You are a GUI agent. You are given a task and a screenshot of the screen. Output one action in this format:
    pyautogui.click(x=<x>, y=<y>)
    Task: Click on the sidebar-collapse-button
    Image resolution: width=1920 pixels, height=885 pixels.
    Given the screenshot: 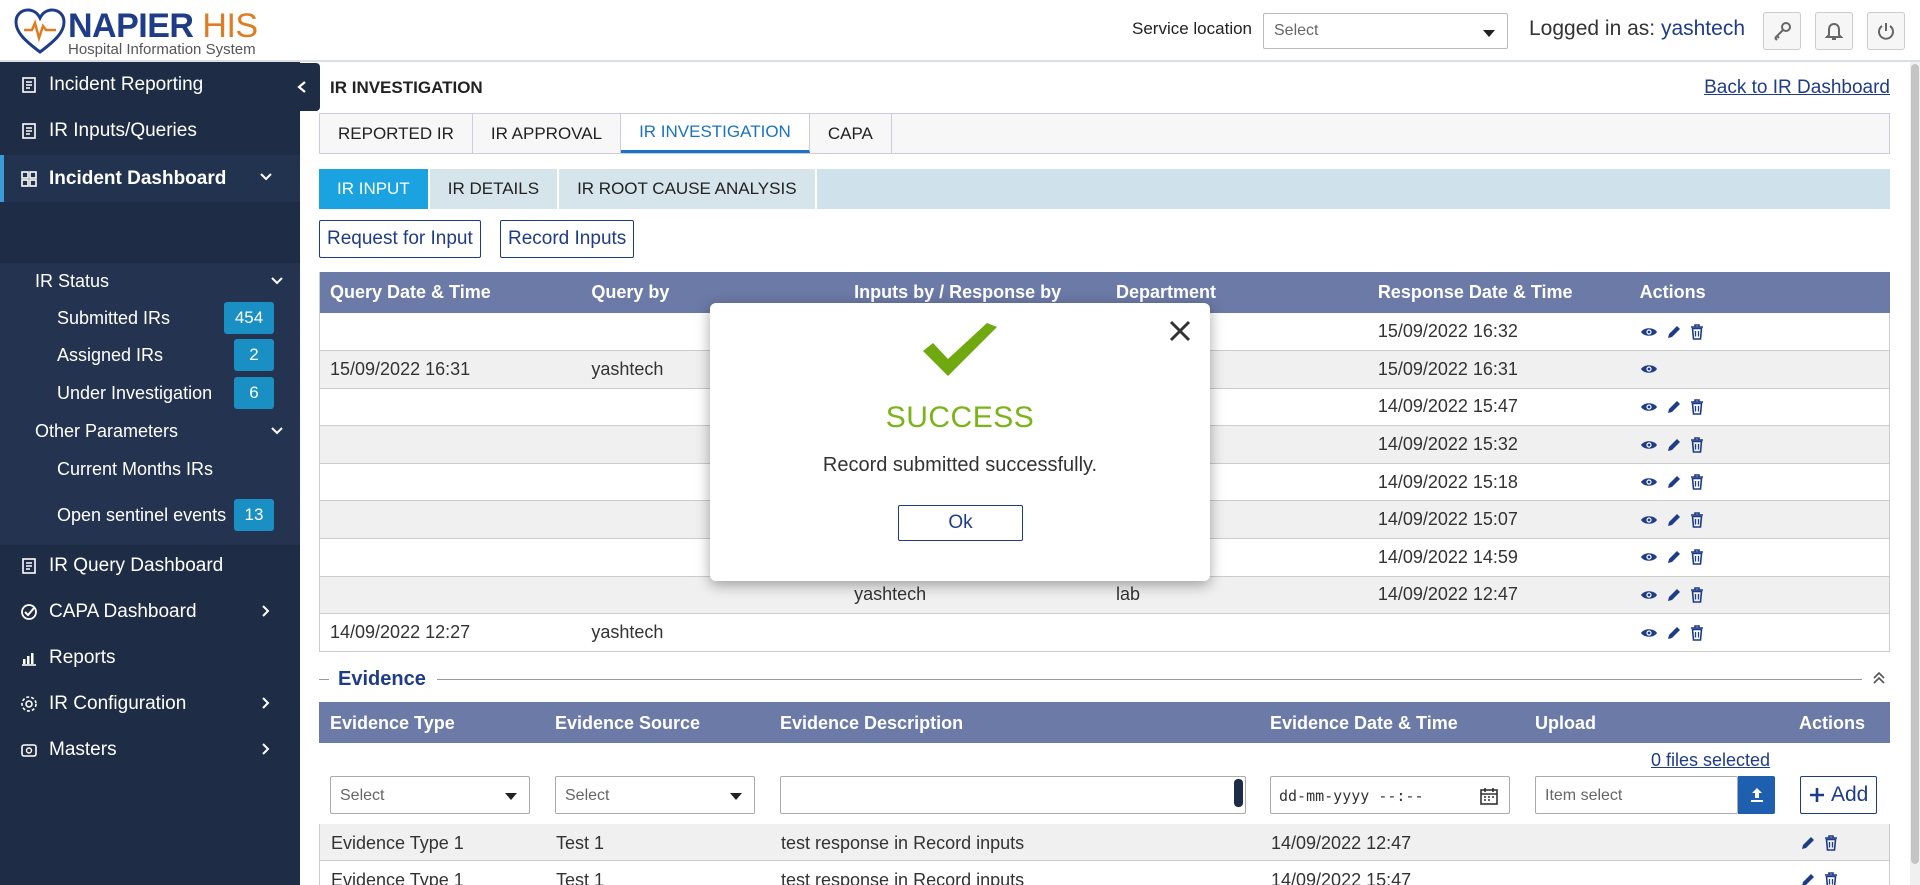 What is the action you would take?
    pyautogui.click(x=301, y=87)
    